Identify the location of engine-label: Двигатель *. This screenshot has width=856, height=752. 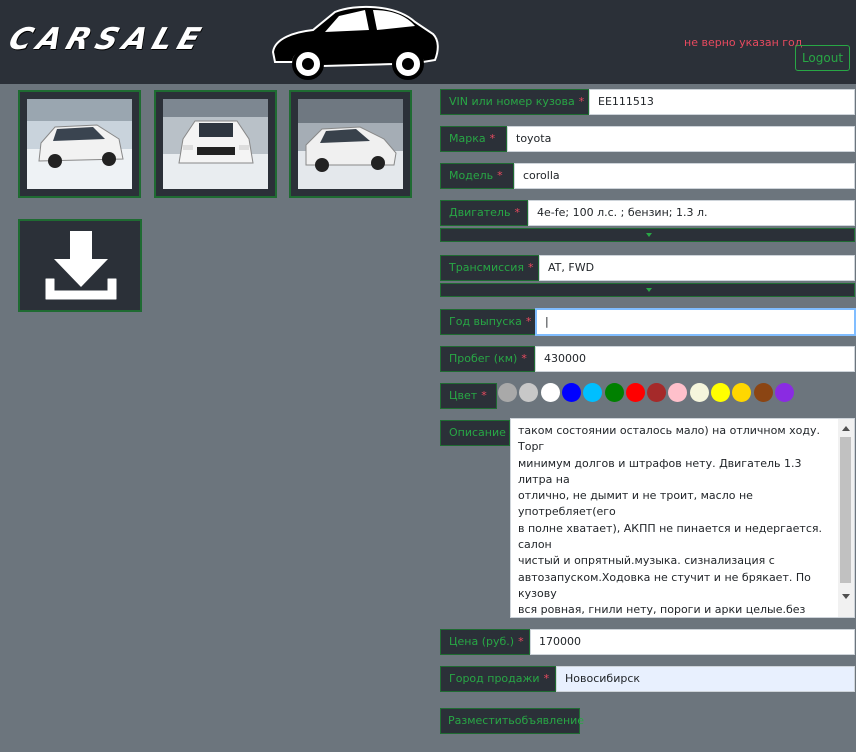
(484, 213).